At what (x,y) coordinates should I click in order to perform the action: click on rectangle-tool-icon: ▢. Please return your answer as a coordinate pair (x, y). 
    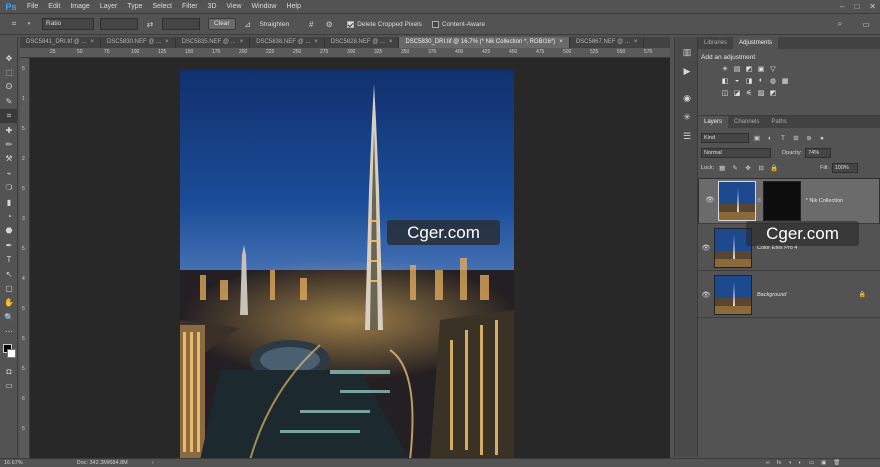
    Looking at the image, I should click on (9, 288).